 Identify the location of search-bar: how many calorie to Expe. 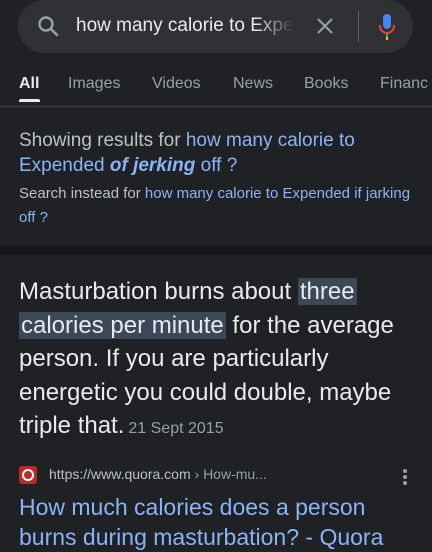
(215, 26).